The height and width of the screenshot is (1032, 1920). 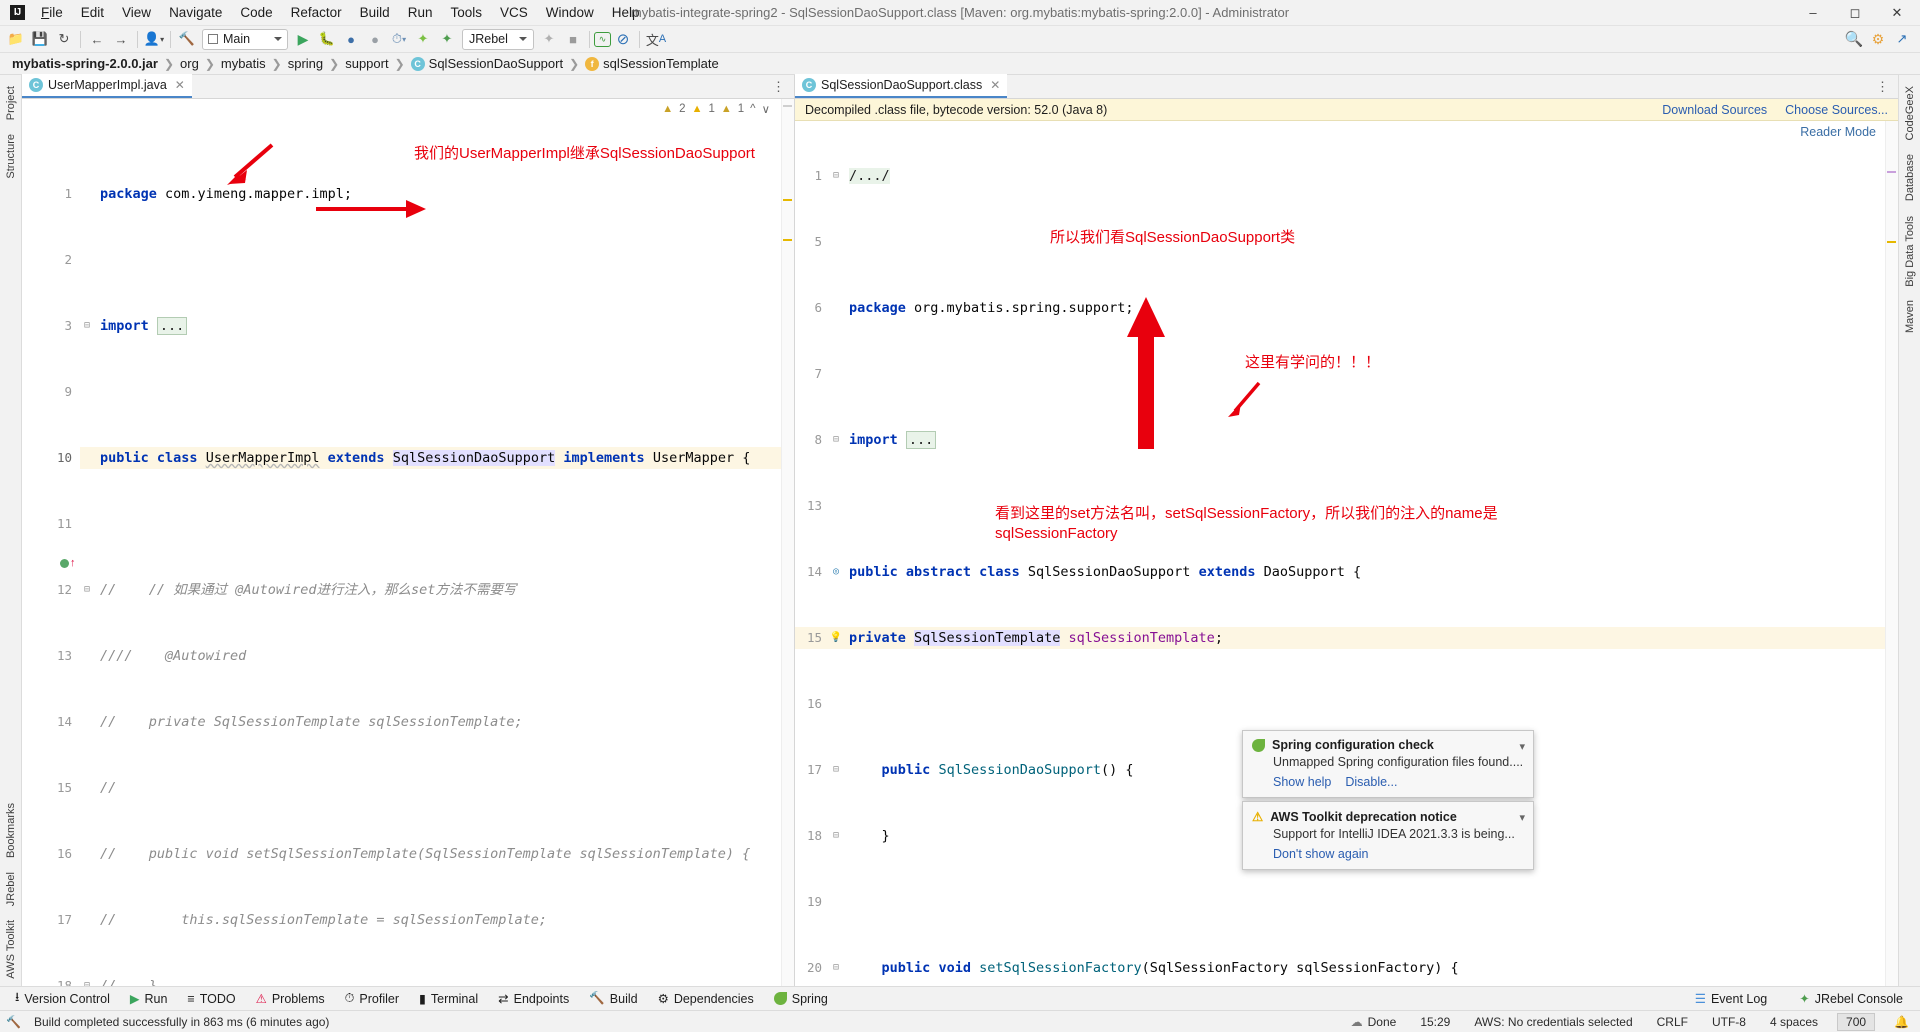 I want to click on expand-icon: ↗, so click(x=1902, y=39).